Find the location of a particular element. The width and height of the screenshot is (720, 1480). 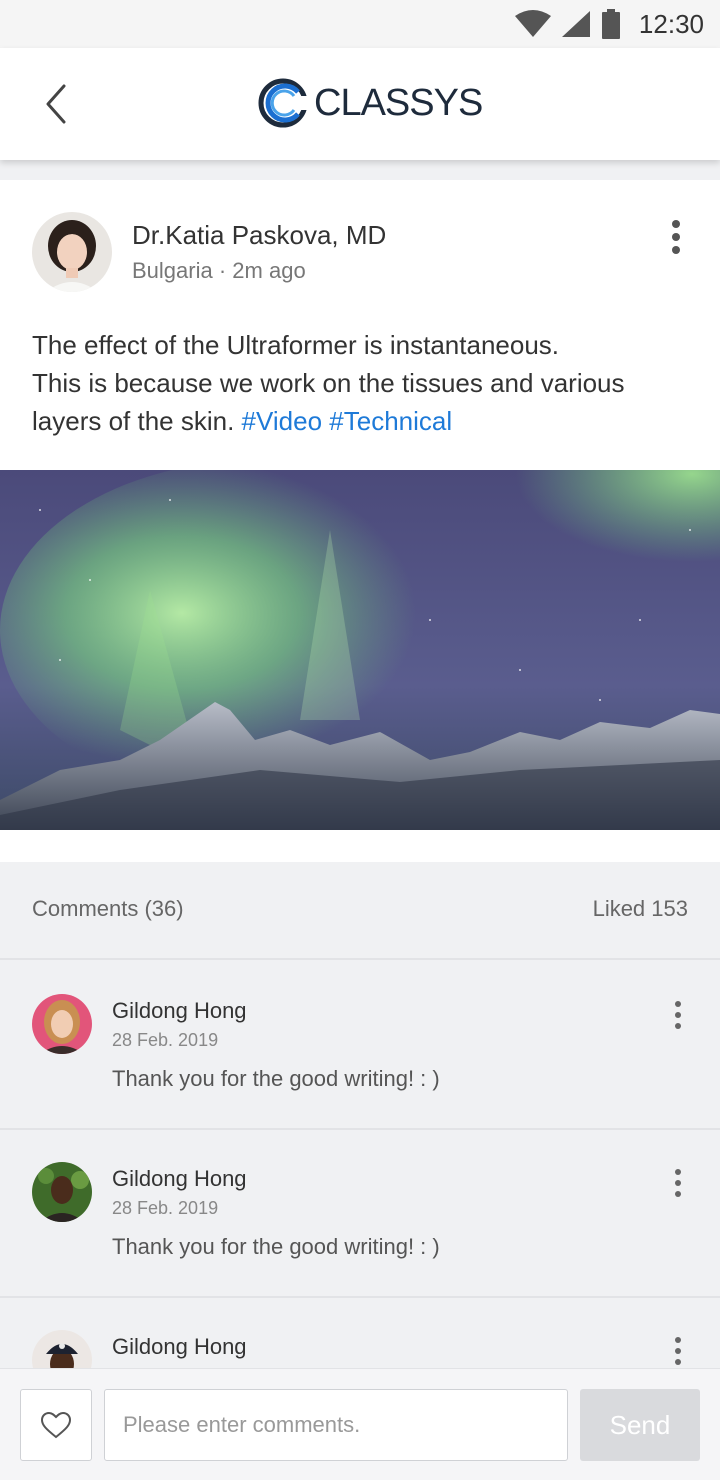

like-button is located at coordinates (56, 1425).